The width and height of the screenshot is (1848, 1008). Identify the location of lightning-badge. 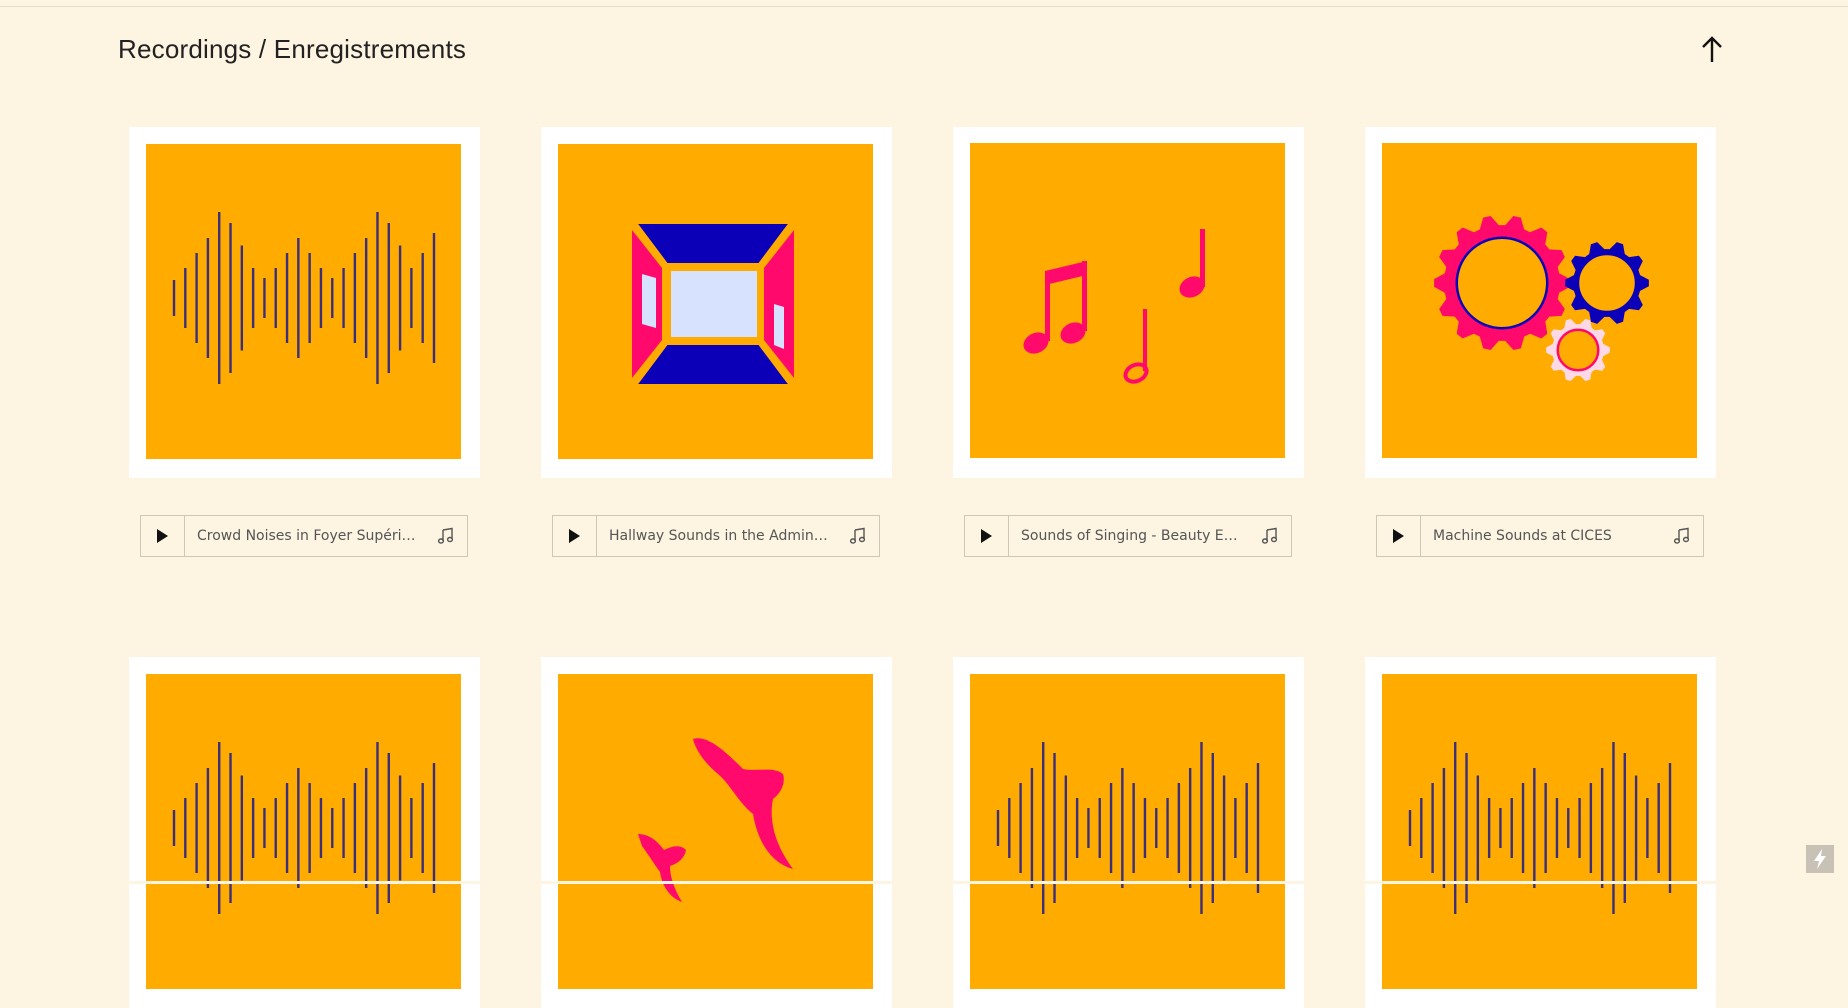
(1820, 859).